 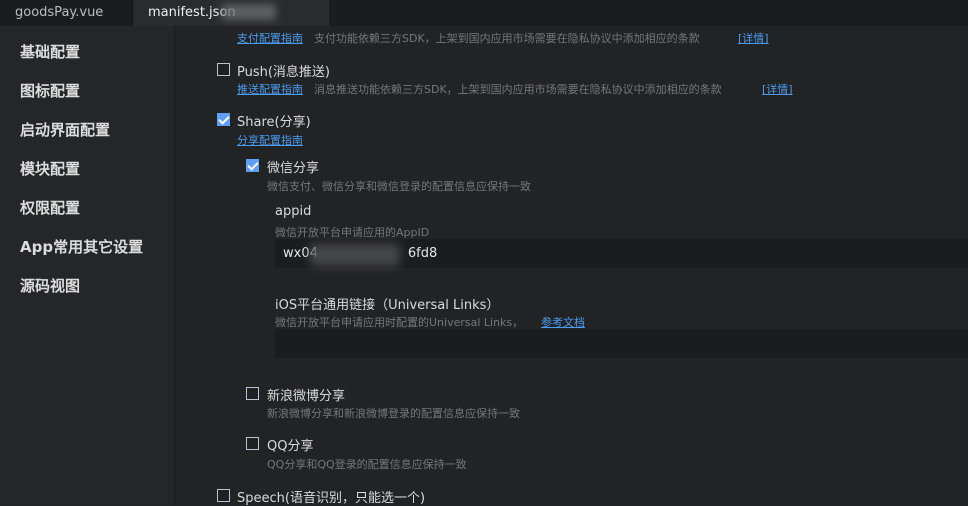 I want to click on push-label: Push(消息推送), so click(x=284, y=72).